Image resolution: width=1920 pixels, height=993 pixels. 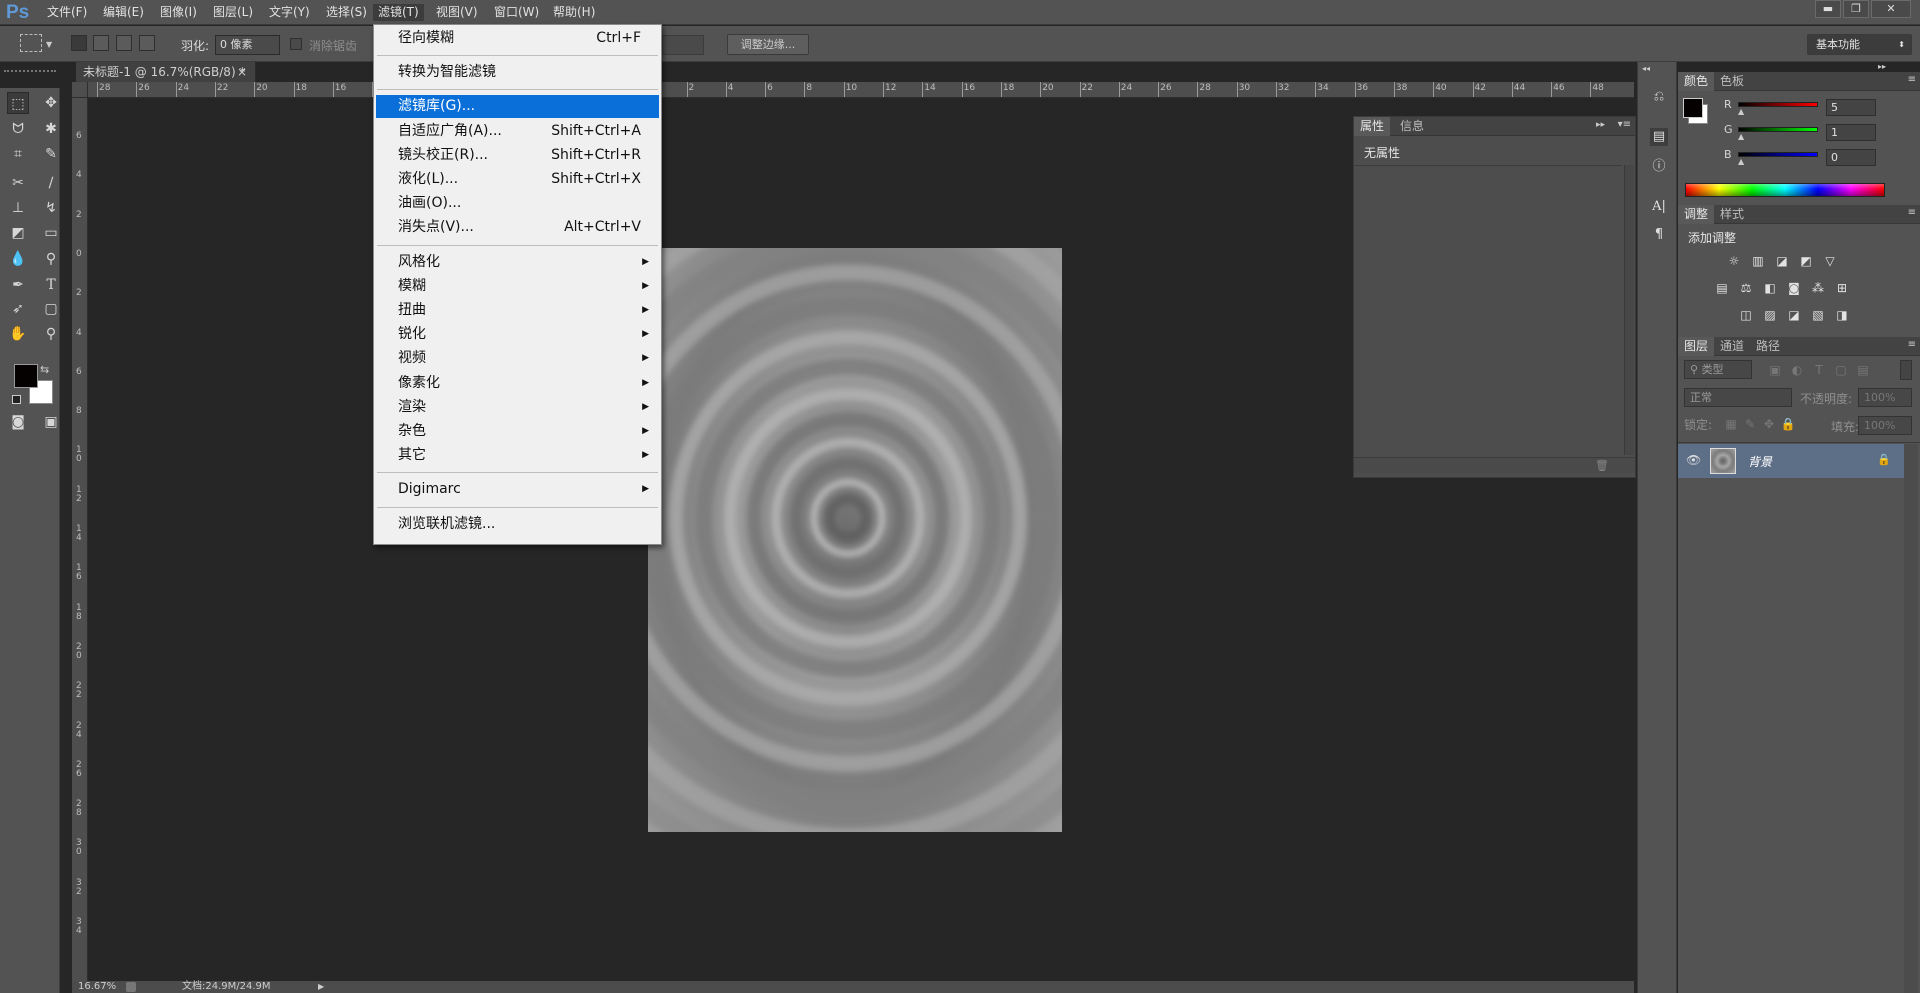 I want to click on zoom-tool-icon: ⚲, so click(x=51, y=334).